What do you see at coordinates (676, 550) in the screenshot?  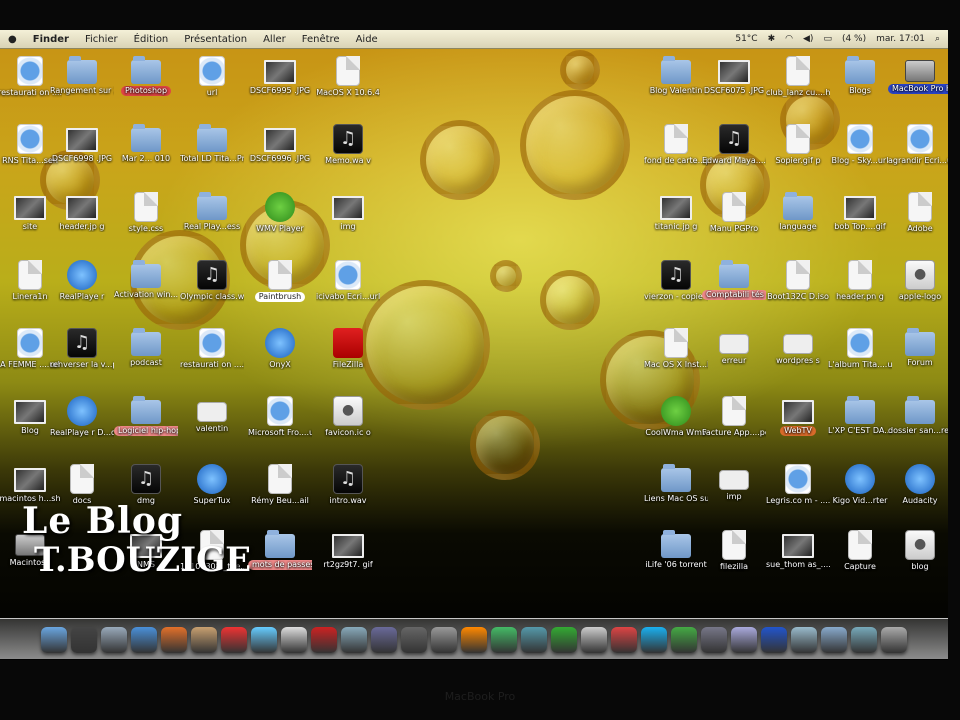 I see `desktop-icon: iLife '06 torrent` at bounding box center [676, 550].